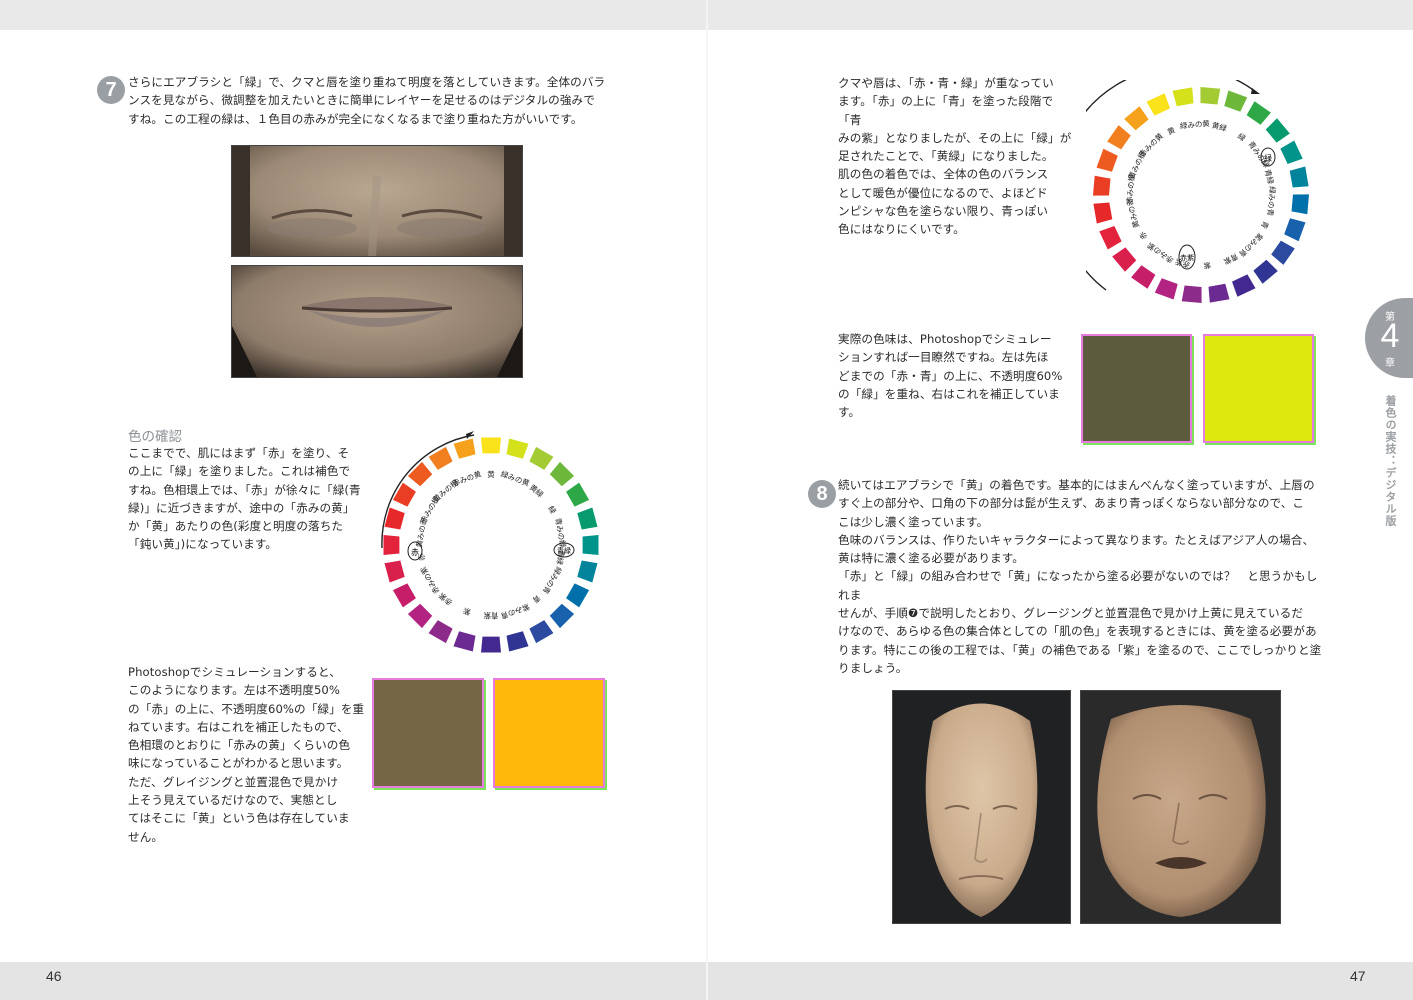  What do you see at coordinates (1143, 235) in the screenshot?
I see `wheel-label: 赤` at bounding box center [1143, 235].